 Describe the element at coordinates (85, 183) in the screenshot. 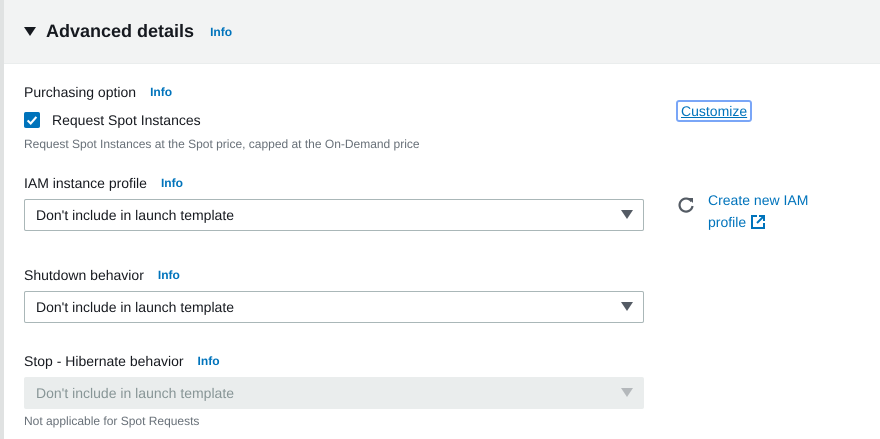

I see `field-label: IAM instance profile` at that location.